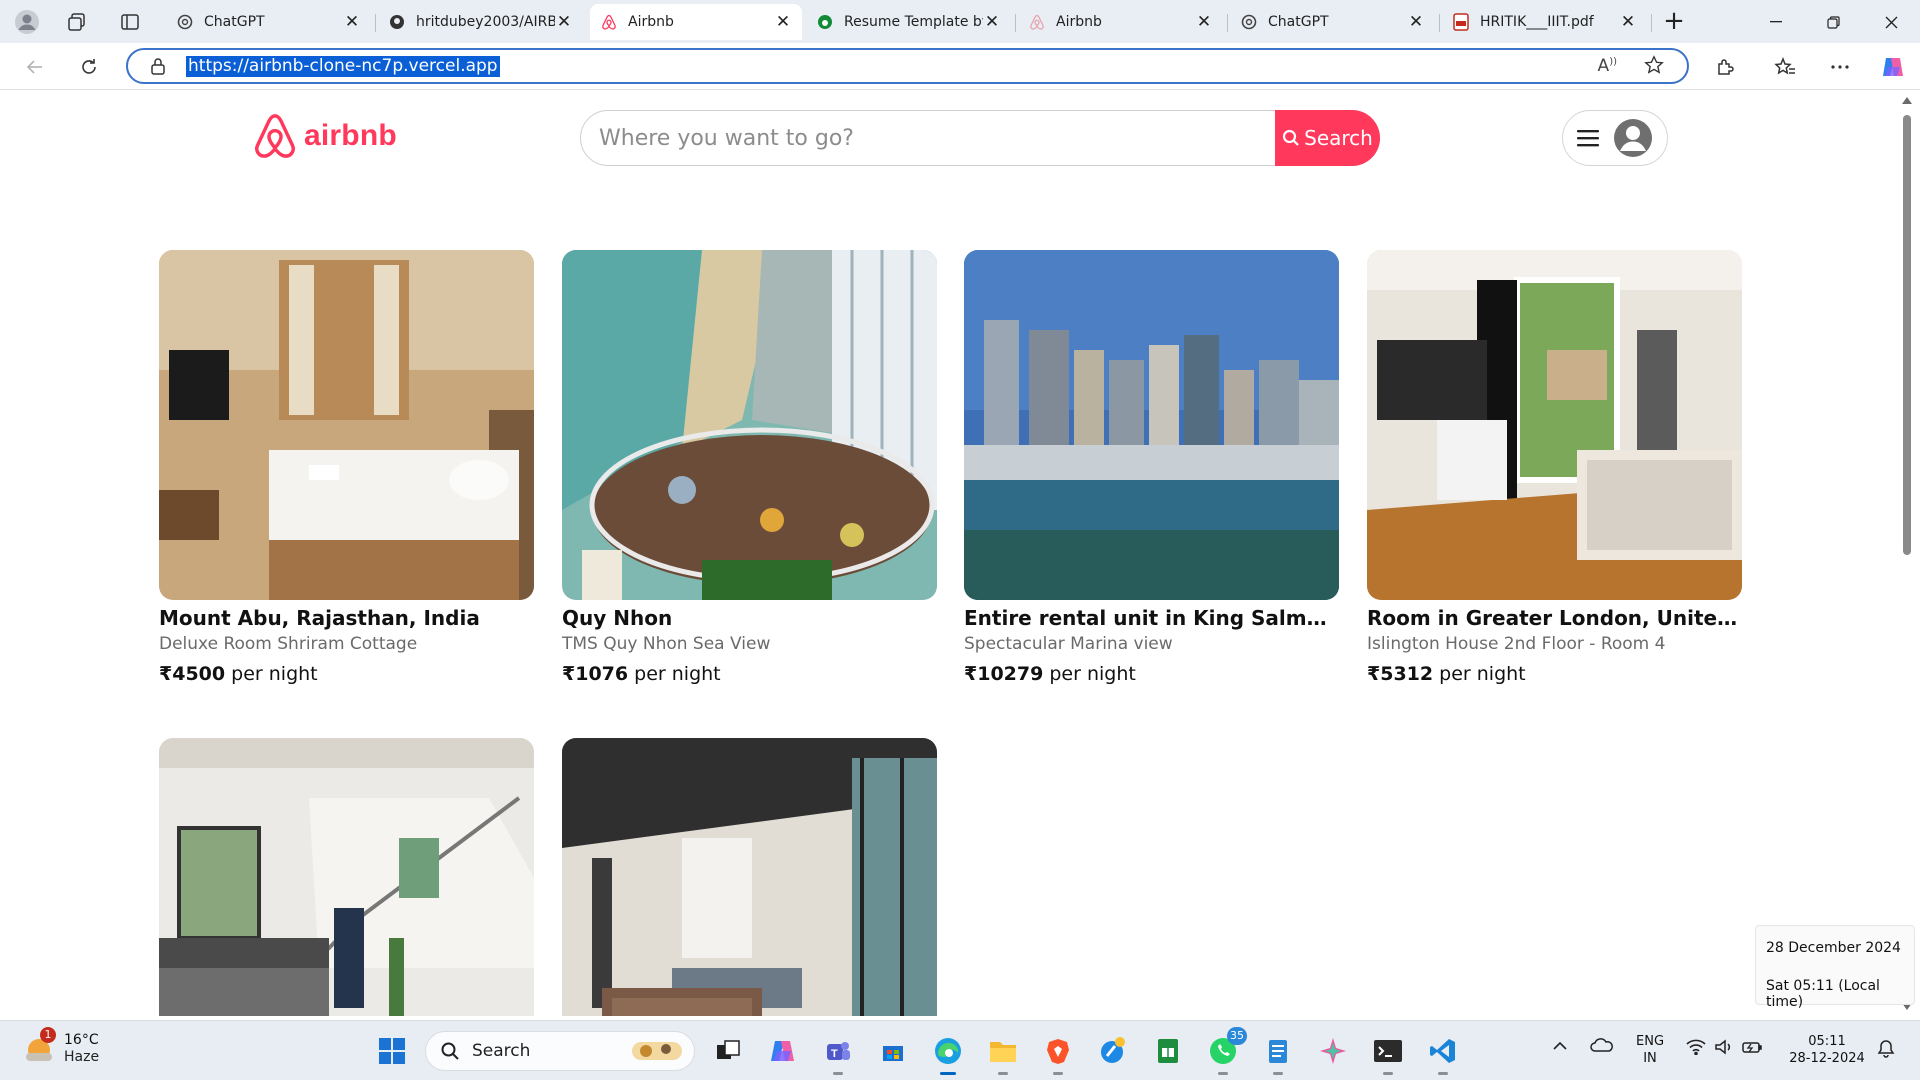 The image size is (1920, 1080). I want to click on workspaces-icon, so click(77, 22).